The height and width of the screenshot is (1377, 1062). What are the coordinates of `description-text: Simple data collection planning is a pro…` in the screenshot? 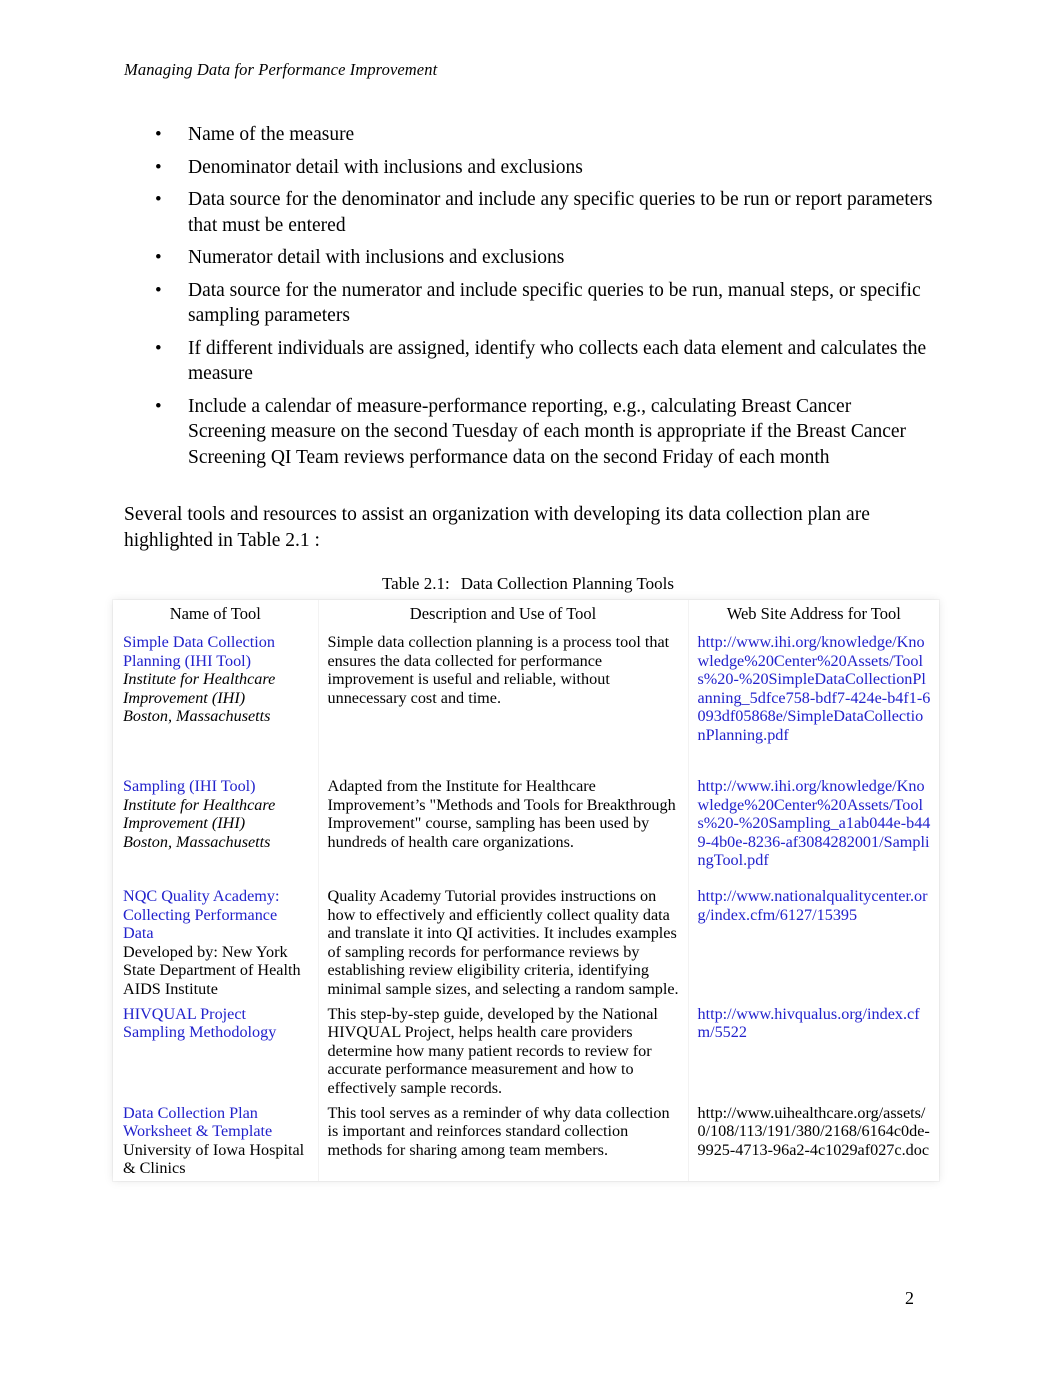 It's located at (498, 670).